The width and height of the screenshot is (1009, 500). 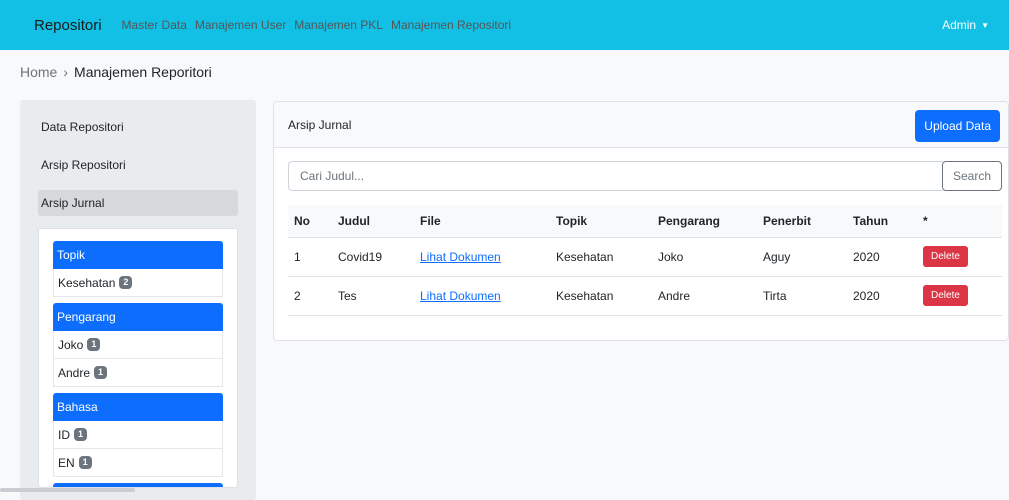 I want to click on nav-manajemen-user: Manajemen User, so click(x=240, y=25).